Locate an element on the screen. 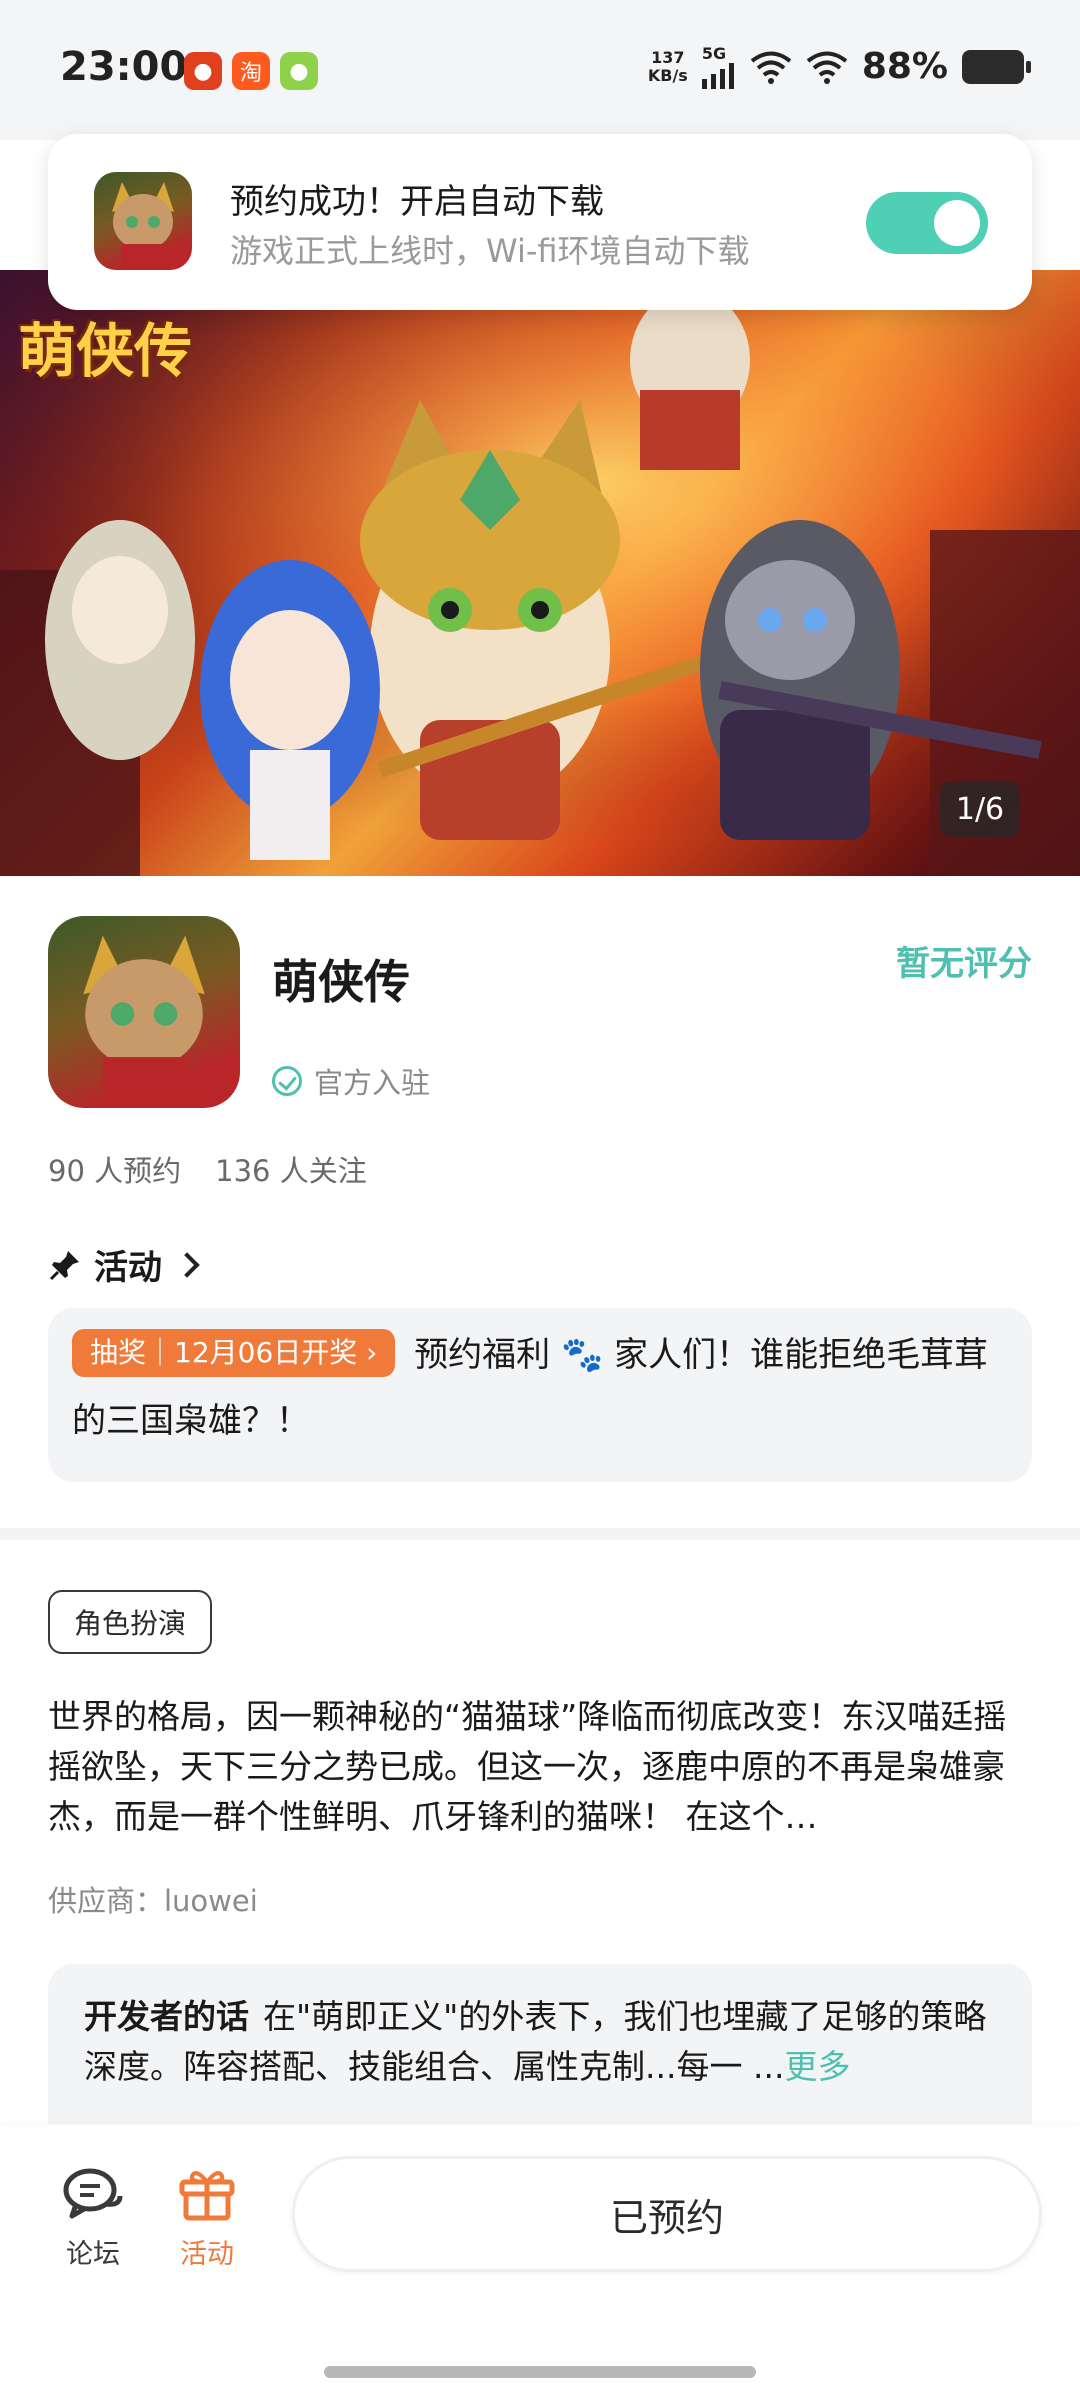 Image resolution: width=1080 pixels, height=2400 pixels. network-speed-value: 137 is located at coordinates (668, 57).